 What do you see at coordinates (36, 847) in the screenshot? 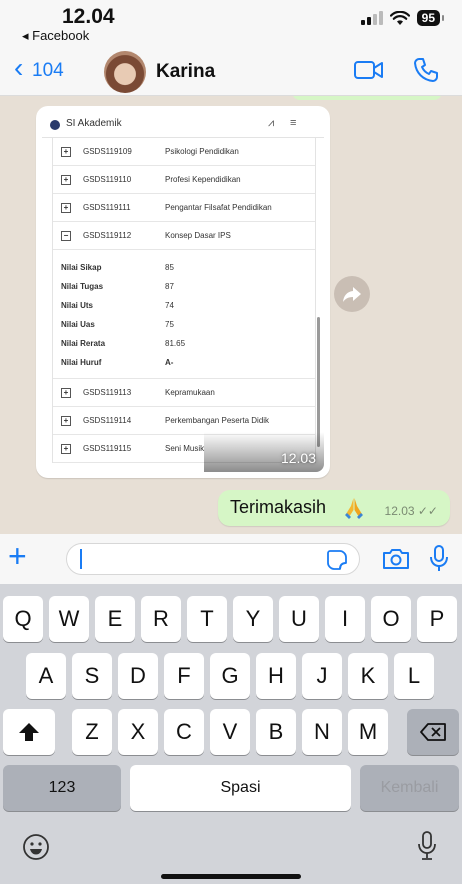
I see `emoji-keyboard-icon` at bounding box center [36, 847].